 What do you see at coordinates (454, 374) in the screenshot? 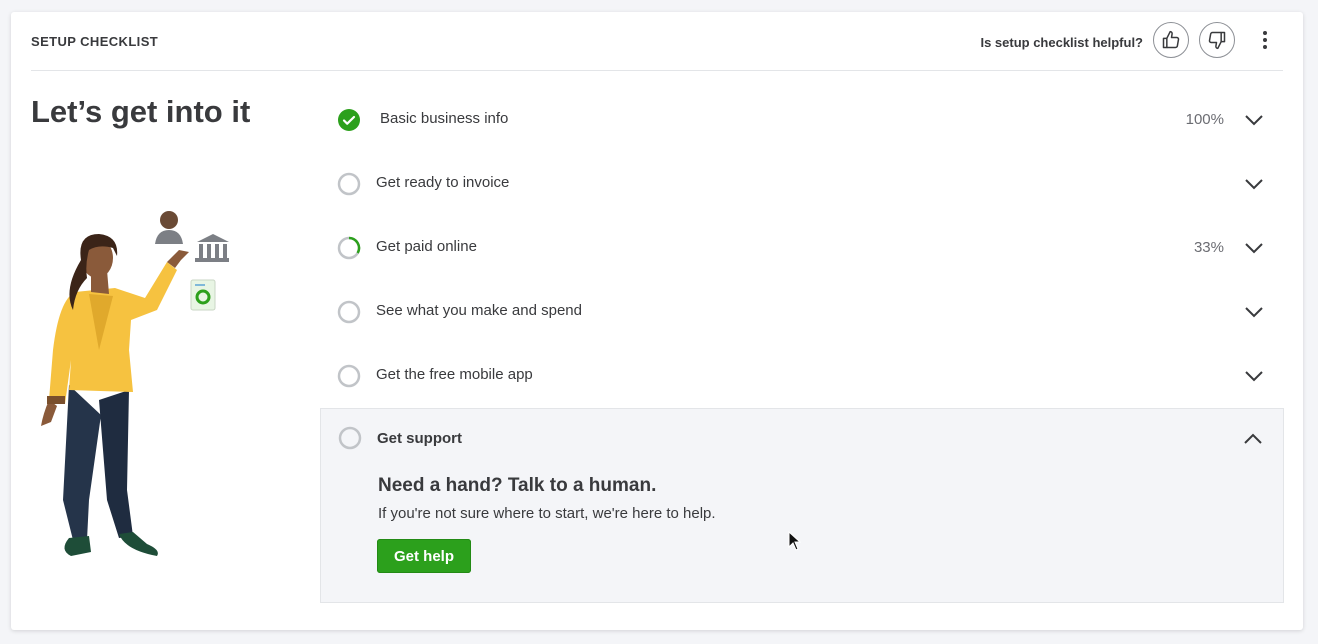
I see `checklist-item-label: Get the free mobile app` at bounding box center [454, 374].